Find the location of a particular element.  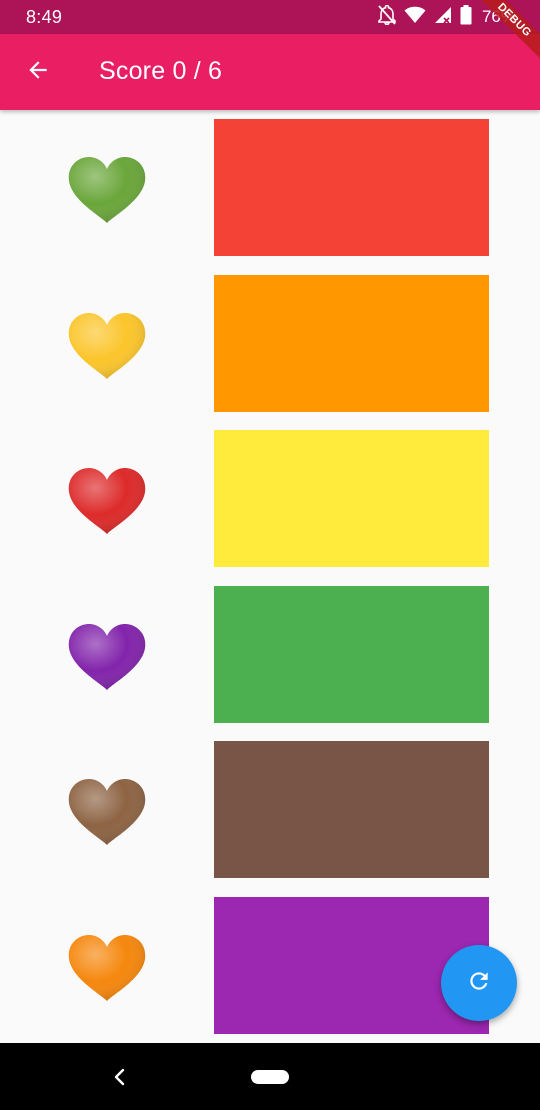

page-title: Score 0 / 6 is located at coordinates (161, 71).